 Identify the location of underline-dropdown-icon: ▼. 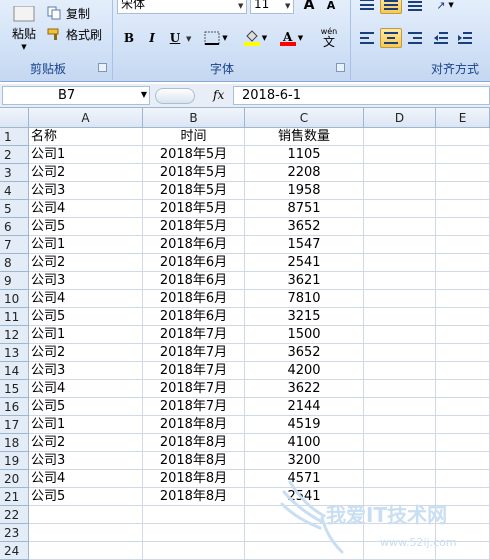
(188, 39).